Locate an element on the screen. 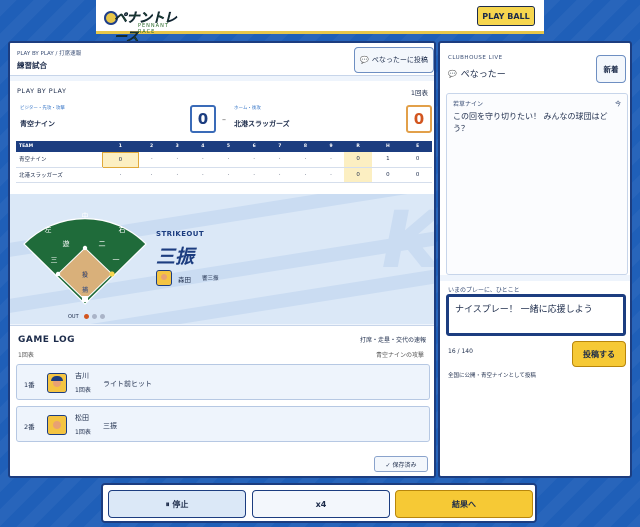 This screenshot has height=527, width=640. col-header: 1 is located at coordinates (120, 146).